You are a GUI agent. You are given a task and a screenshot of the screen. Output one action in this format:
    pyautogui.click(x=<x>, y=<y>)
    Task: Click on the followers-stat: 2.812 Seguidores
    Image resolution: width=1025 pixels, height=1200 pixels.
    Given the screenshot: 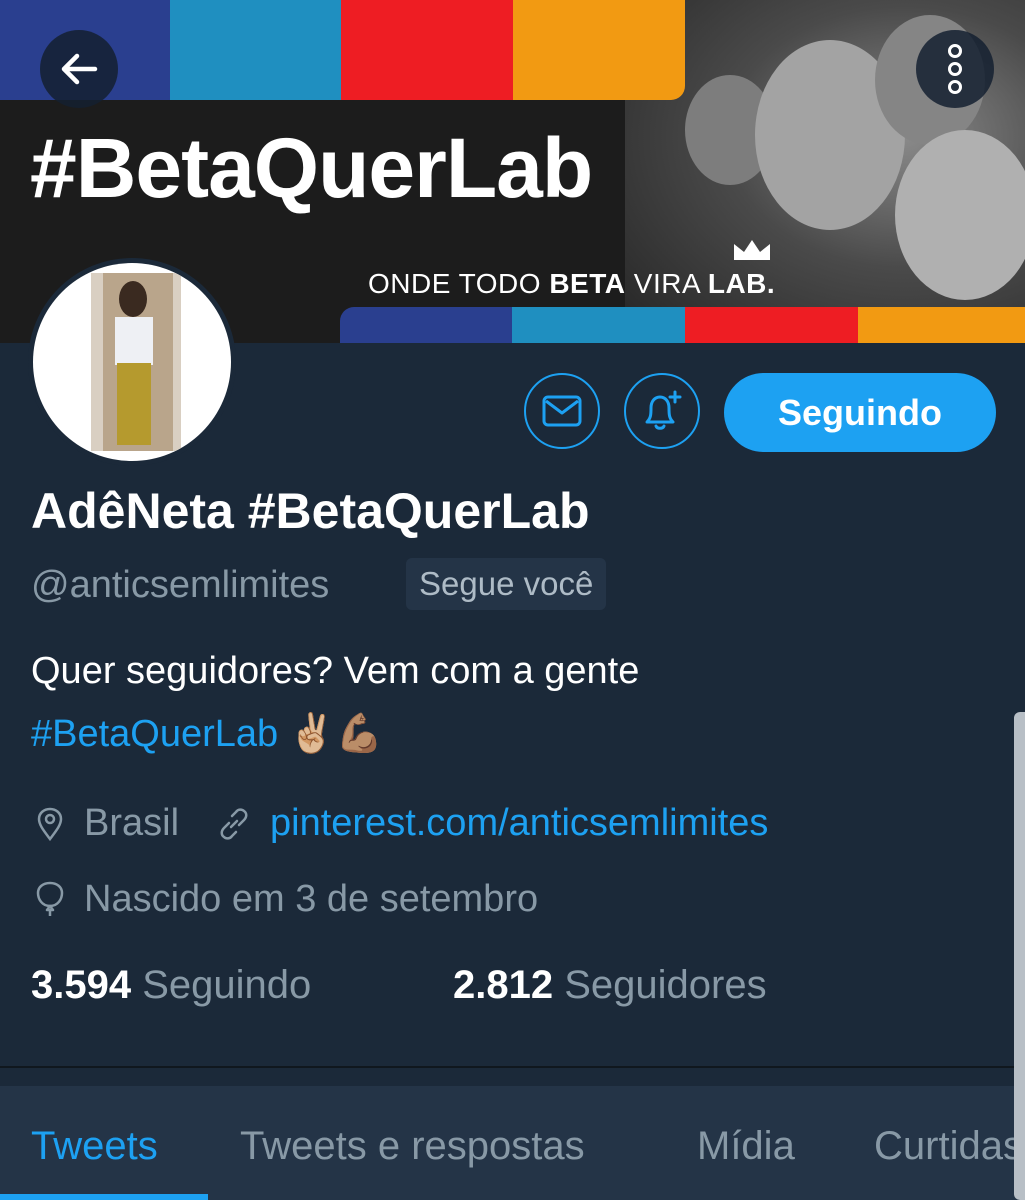 What is the action you would take?
    pyautogui.click(x=610, y=985)
    